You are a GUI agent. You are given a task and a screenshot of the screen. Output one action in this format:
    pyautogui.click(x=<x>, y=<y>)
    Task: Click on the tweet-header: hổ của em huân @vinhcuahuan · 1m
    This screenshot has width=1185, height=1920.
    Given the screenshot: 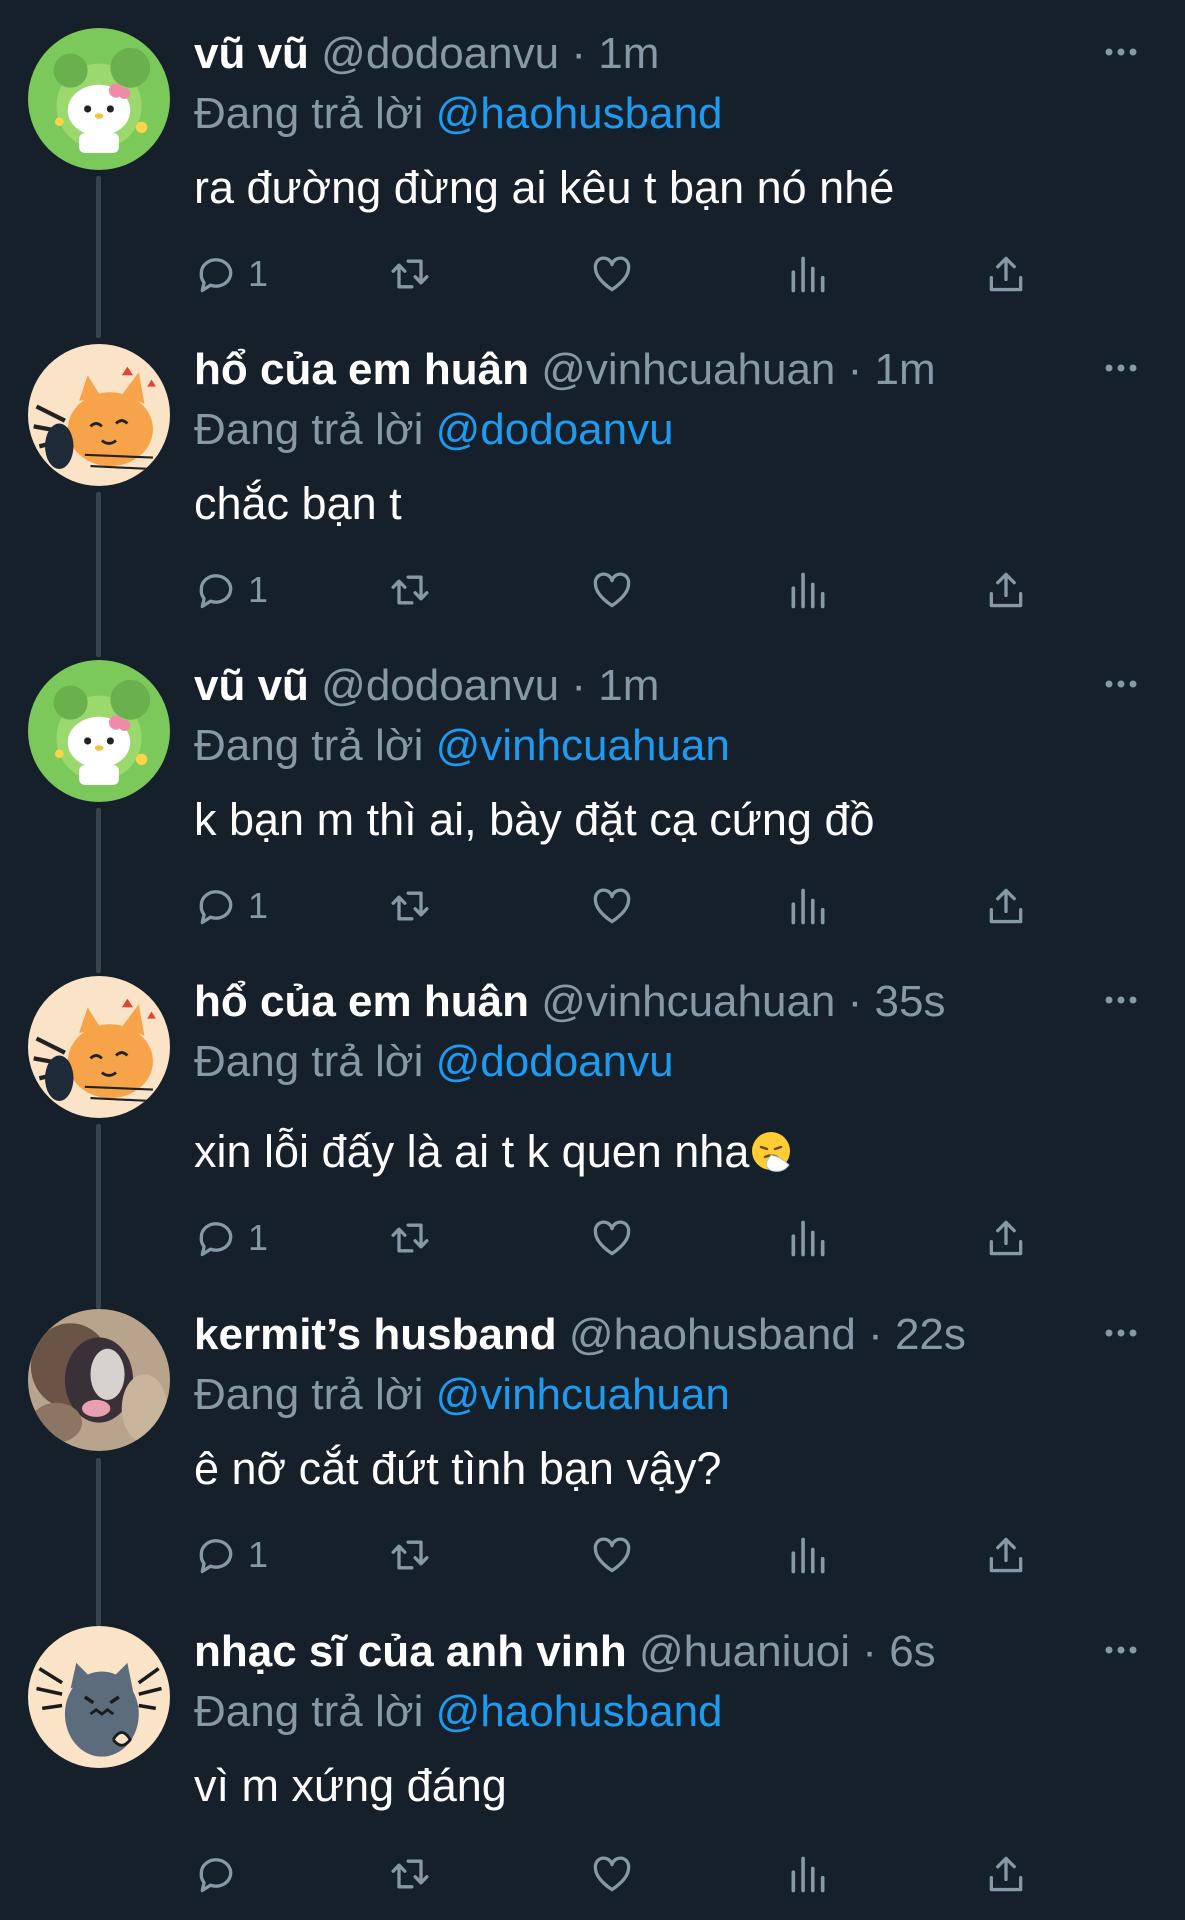 What is the action you would take?
    pyautogui.click(x=565, y=370)
    